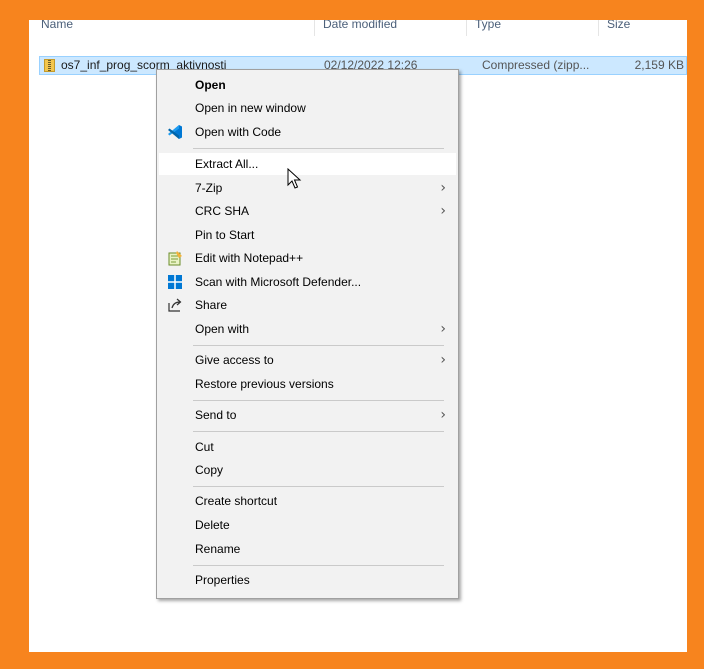  What do you see at coordinates (307, 85) in the screenshot?
I see `menu-item-open: Open` at bounding box center [307, 85].